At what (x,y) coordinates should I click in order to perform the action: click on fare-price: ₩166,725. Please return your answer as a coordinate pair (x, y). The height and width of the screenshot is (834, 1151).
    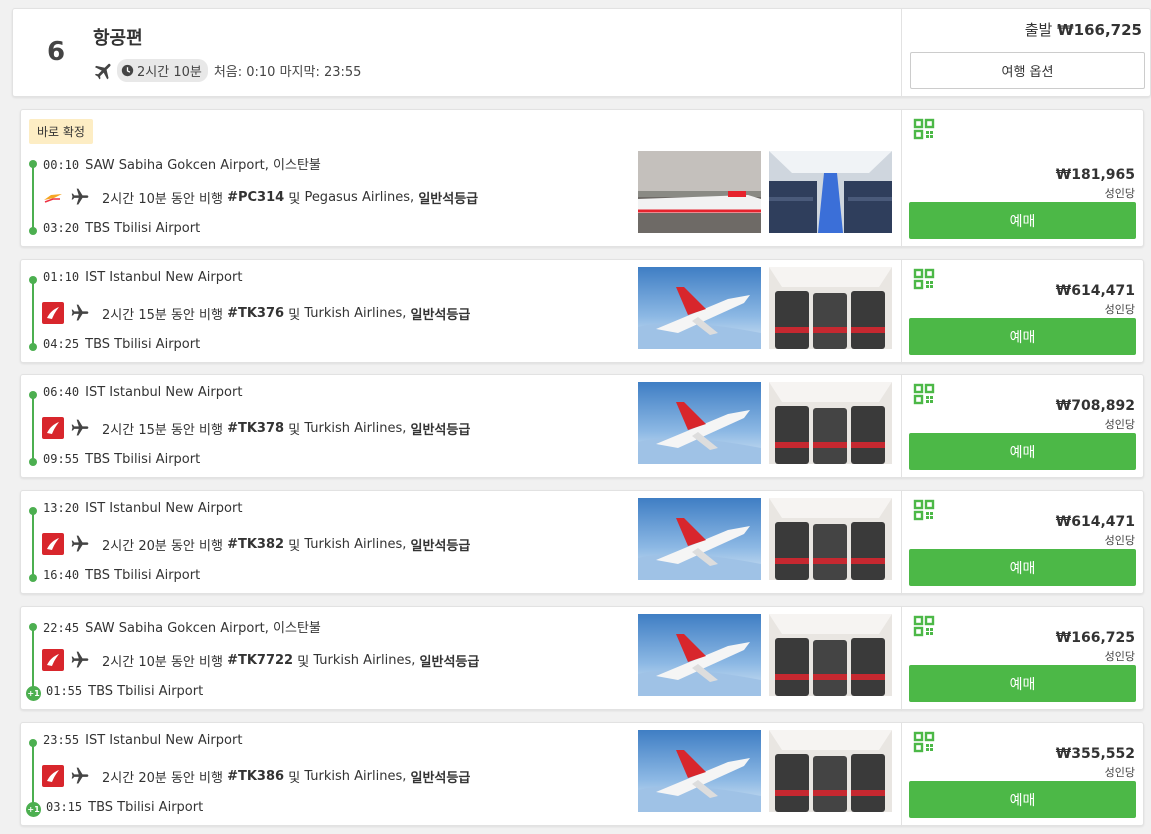
    Looking at the image, I should click on (1095, 638).